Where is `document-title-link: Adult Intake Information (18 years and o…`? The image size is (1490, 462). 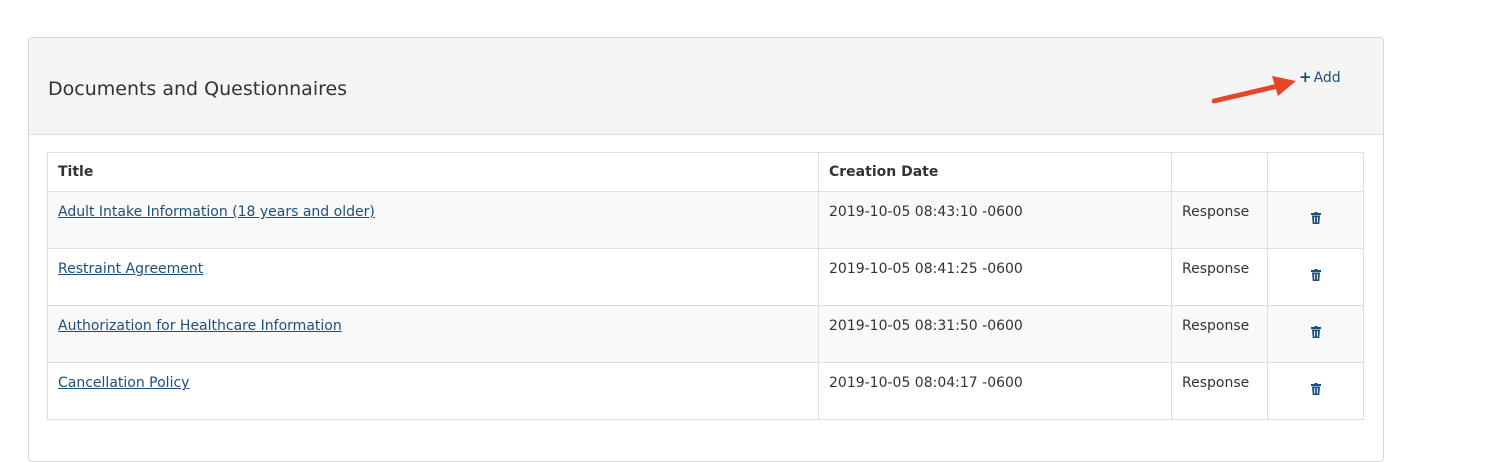 document-title-link: Adult Intake Information (18 years and o… is located at coordinates (216, 212).